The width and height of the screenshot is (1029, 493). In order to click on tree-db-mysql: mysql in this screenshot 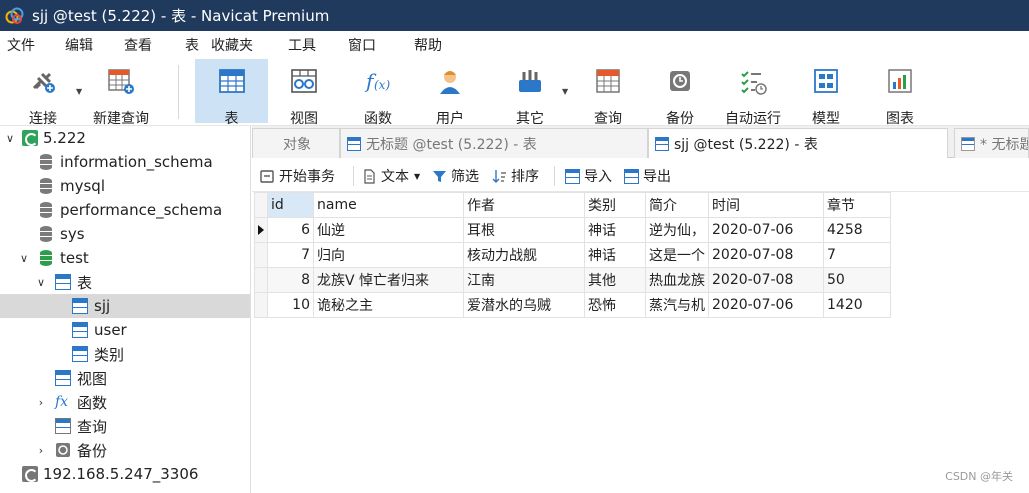, I will do `click(125, 186)`.